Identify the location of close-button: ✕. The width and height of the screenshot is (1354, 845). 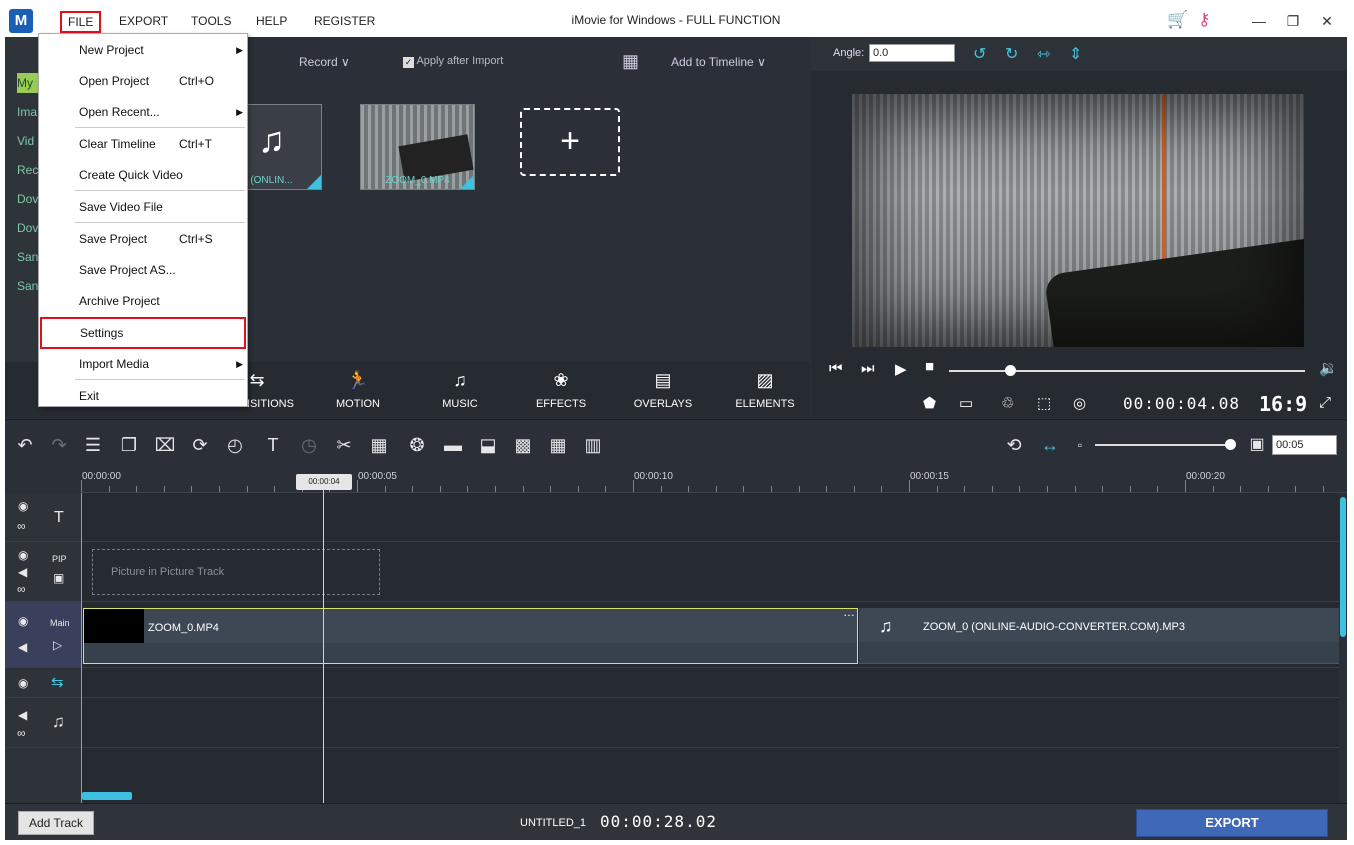
(1327, 21).